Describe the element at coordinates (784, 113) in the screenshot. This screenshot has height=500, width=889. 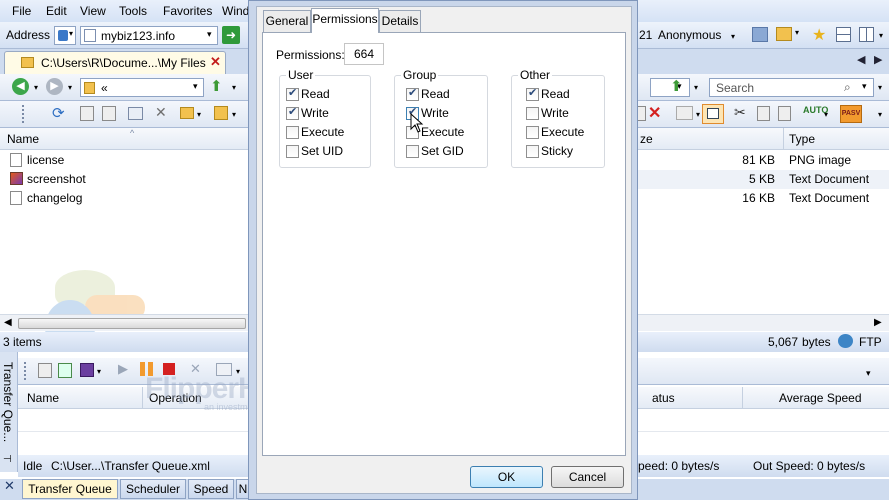
I see `paste-icon` at that location.